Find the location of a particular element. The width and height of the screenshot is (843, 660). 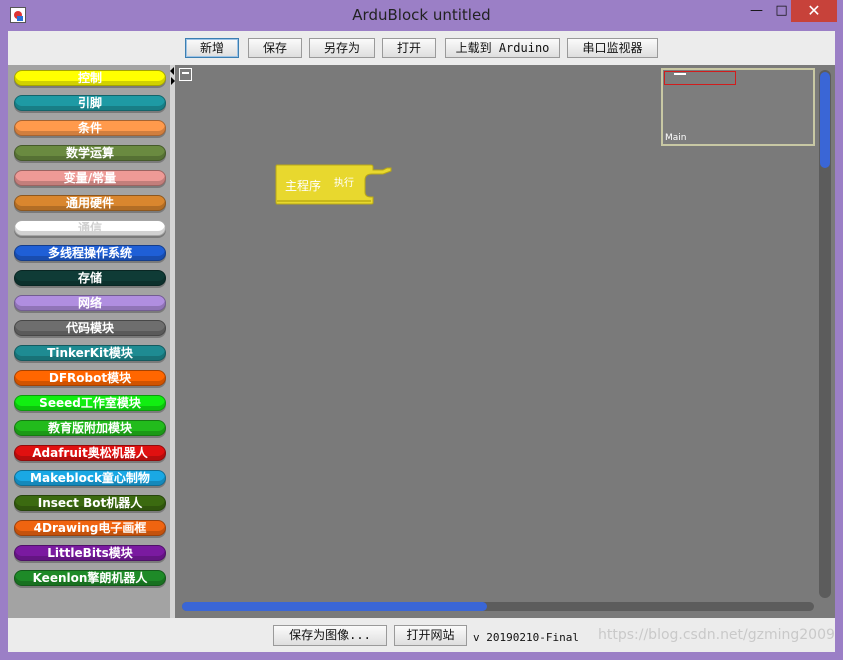

category-button: Adafruit奥松机器人 is located at coordinates (90, 453).